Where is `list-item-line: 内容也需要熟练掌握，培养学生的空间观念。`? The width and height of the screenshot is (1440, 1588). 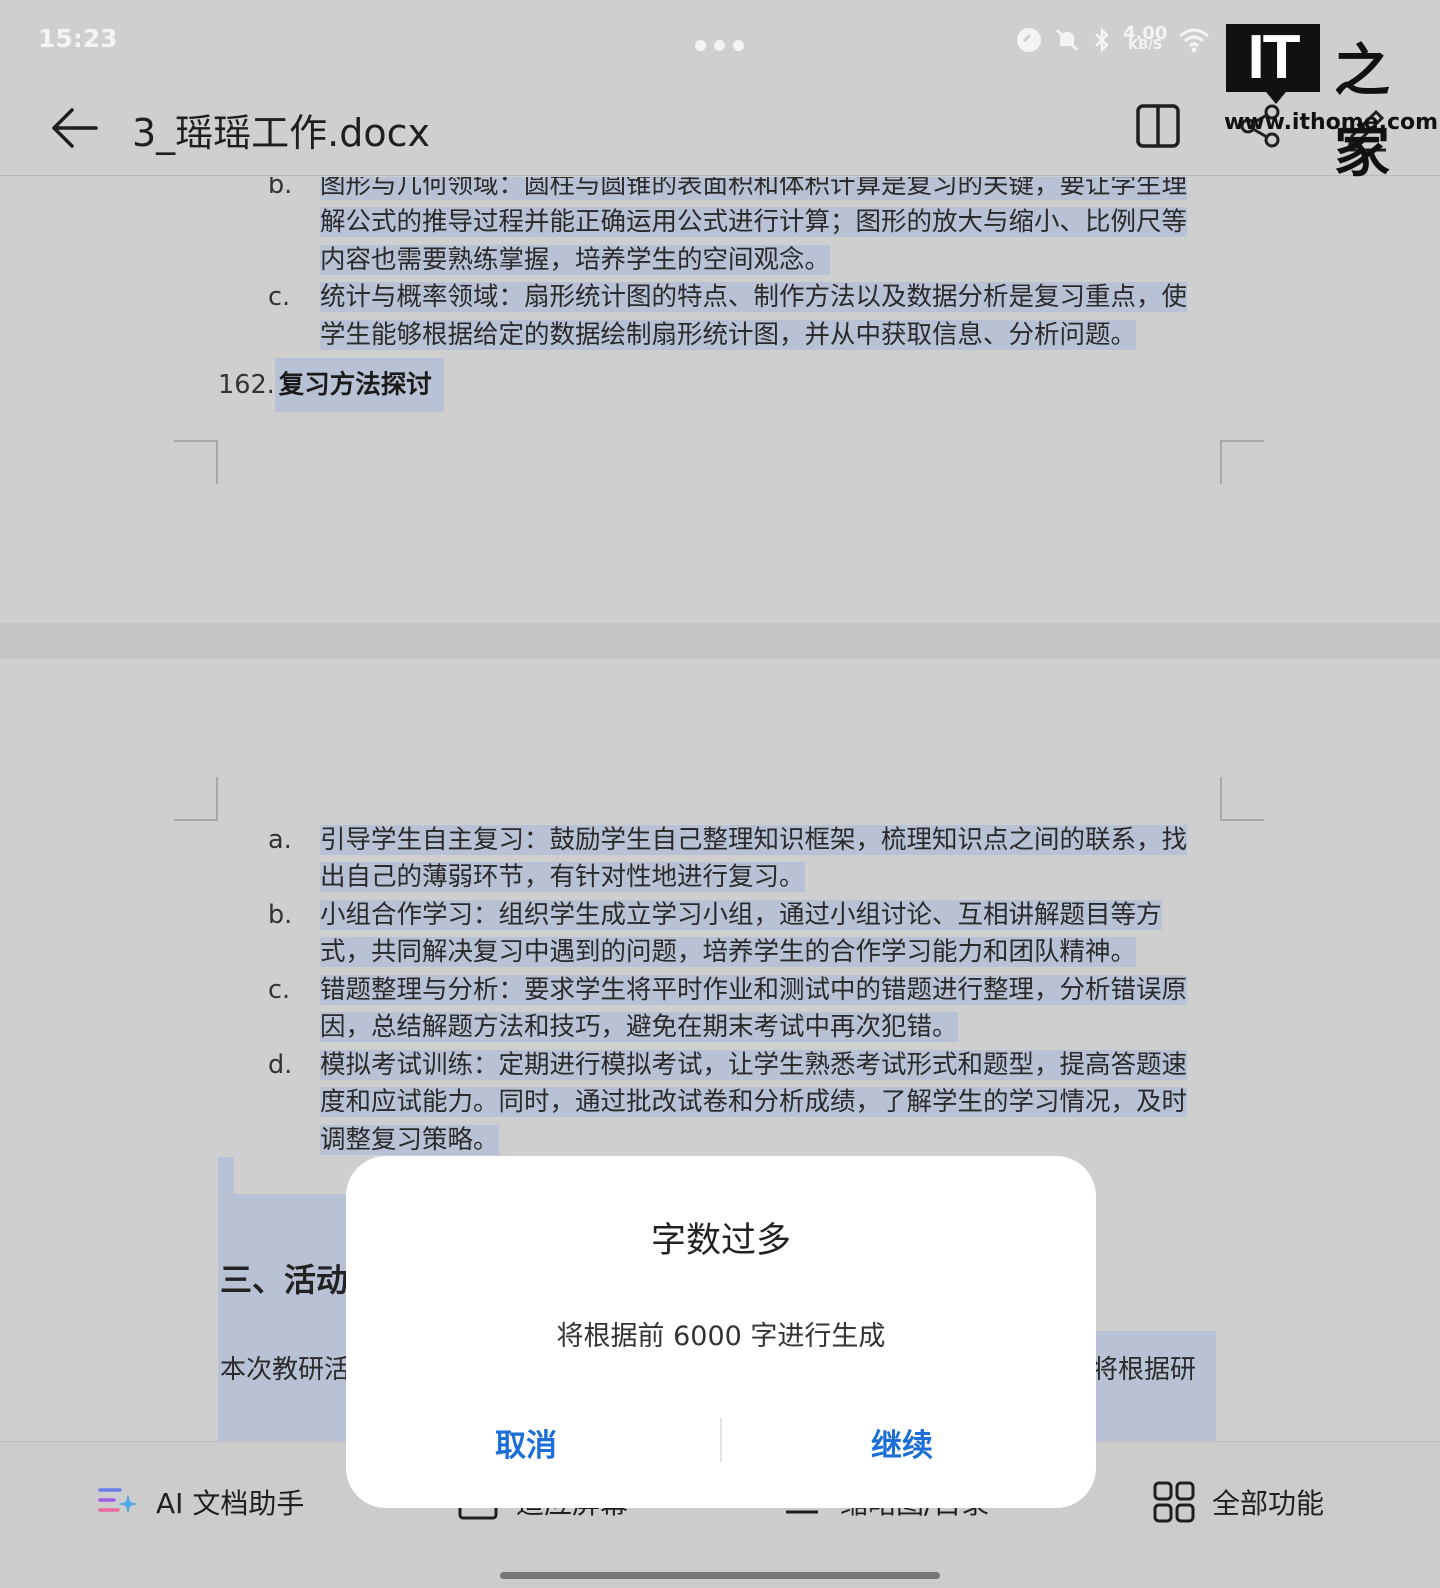 list-item-line: 内容也需要熟练掌握，培养学生的空间观念。 is located at coordinates (575, 261).